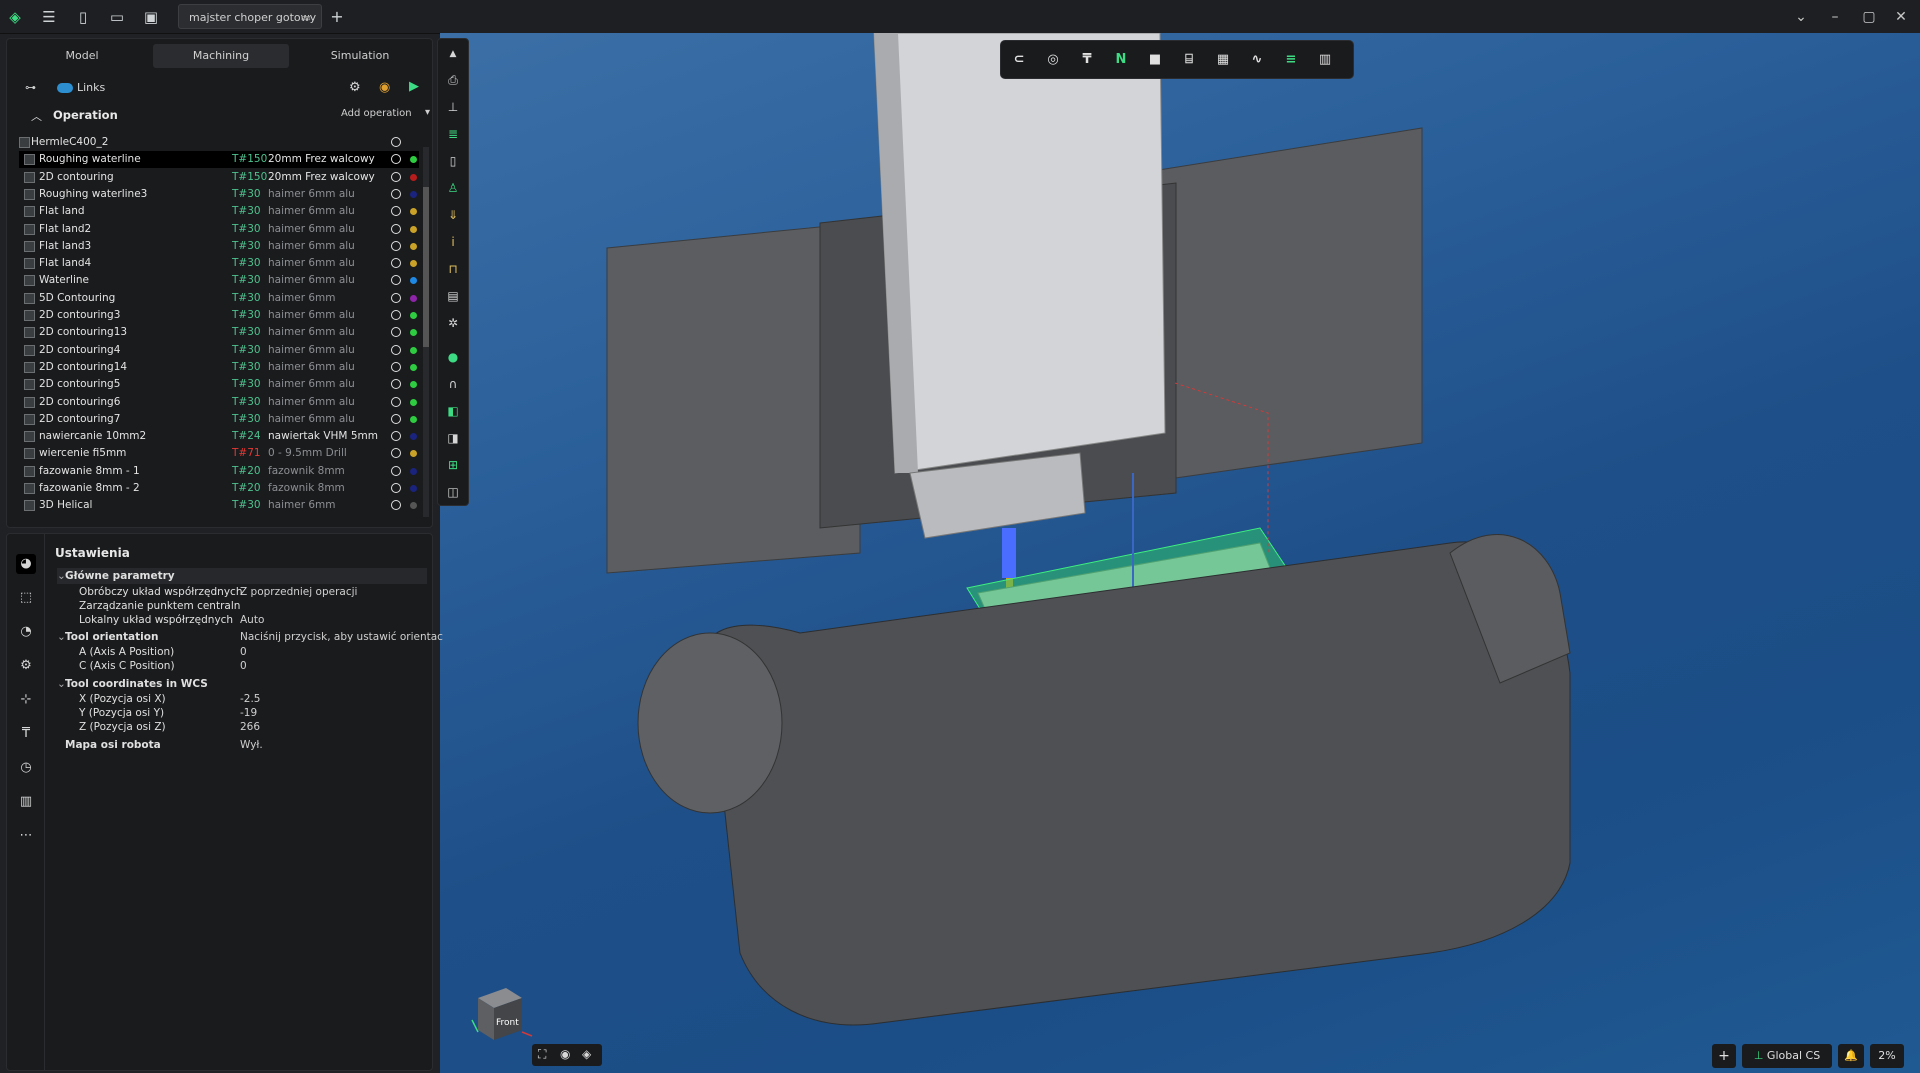 This screenshot has width=1920, height=1073. What do you see at coordinates (565, 1054) in the screenshot?
I see `shaded-view-icon: ◉` at bounding box center [565, 1054].